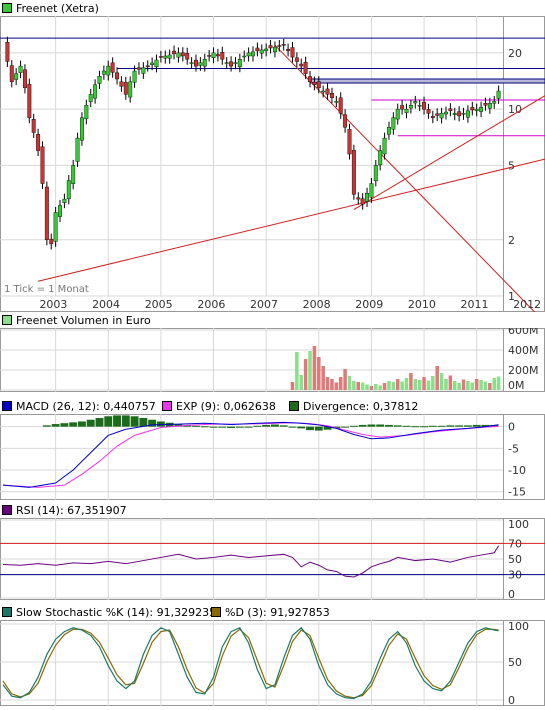 This screenshot has width=545, height=710. I want to click on price-xtick-label: 2005, so click(159, 304).